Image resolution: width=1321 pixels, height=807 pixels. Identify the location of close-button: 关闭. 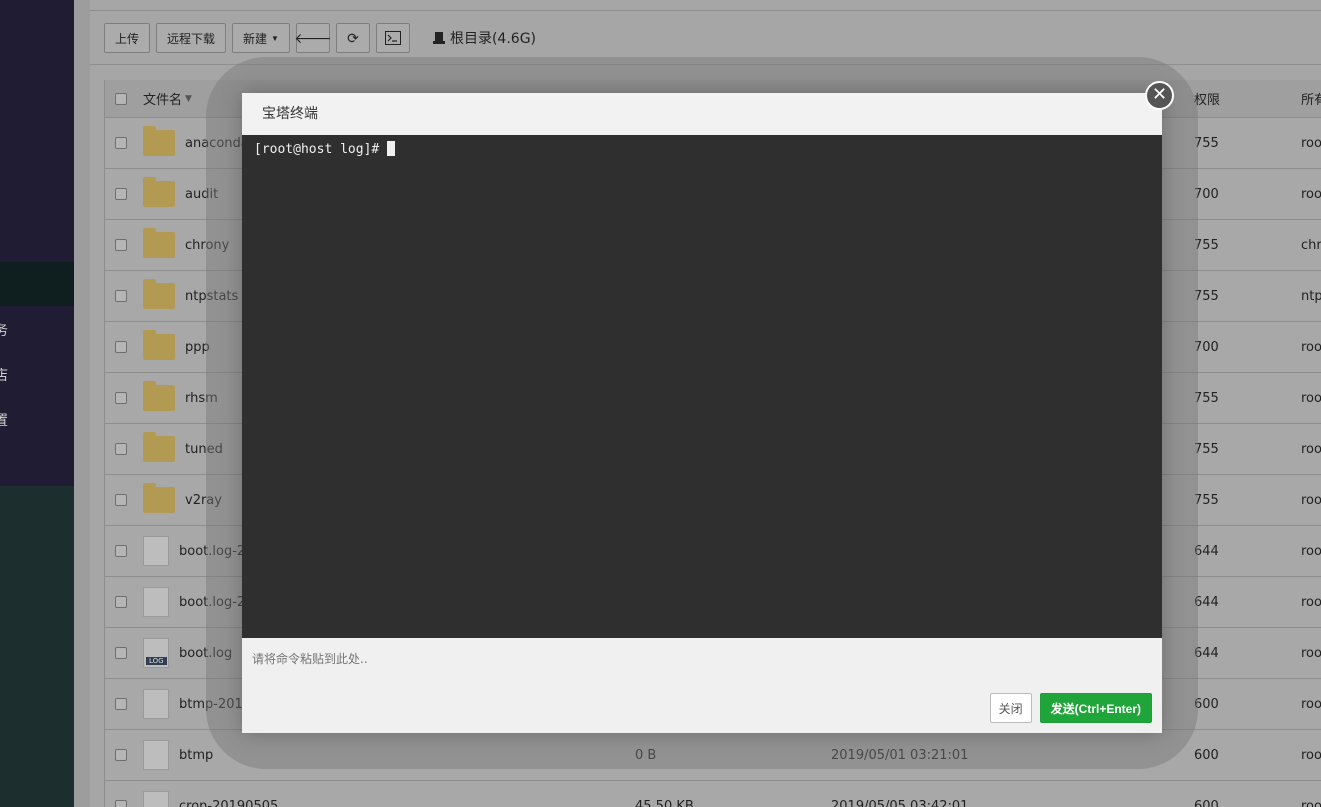
(1010, 708).